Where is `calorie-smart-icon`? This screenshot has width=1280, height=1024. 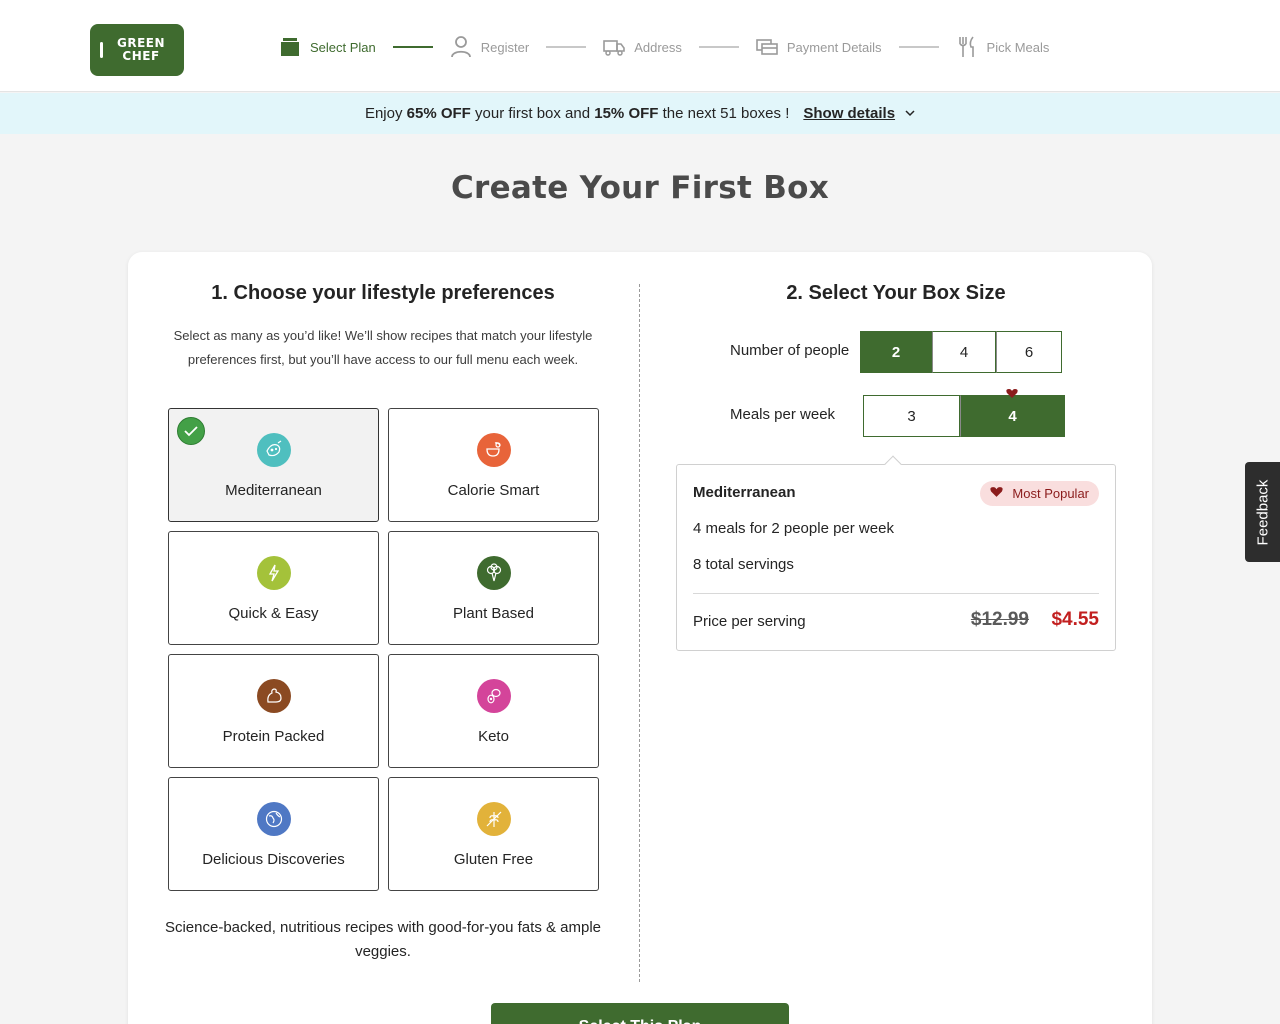 calorie-smart-icon is located at coordinates (493, 450).